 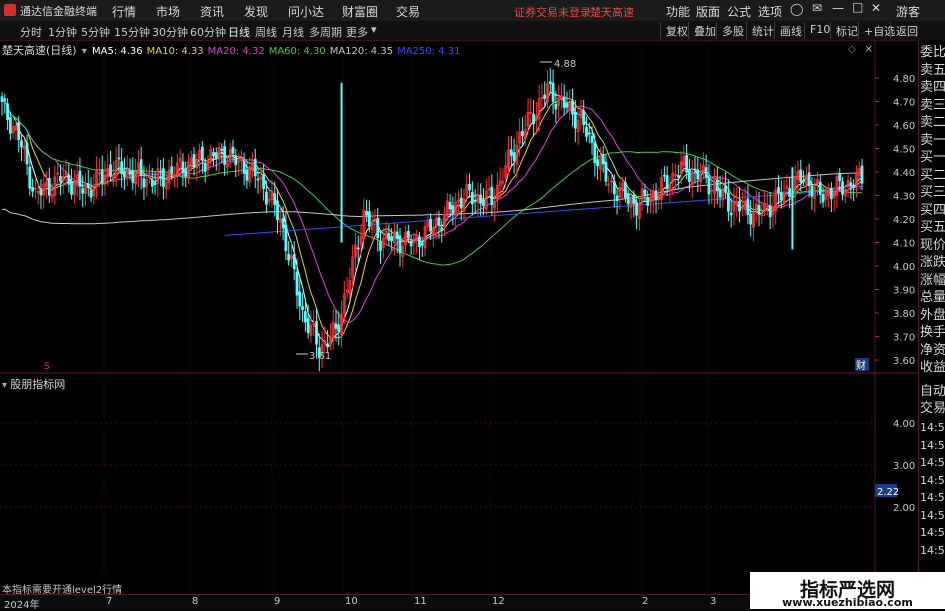 What do you see at coordinates (796, 9) in the screenshot?
I see `refresh-icon: ◯` at bounding box center [796, 9].